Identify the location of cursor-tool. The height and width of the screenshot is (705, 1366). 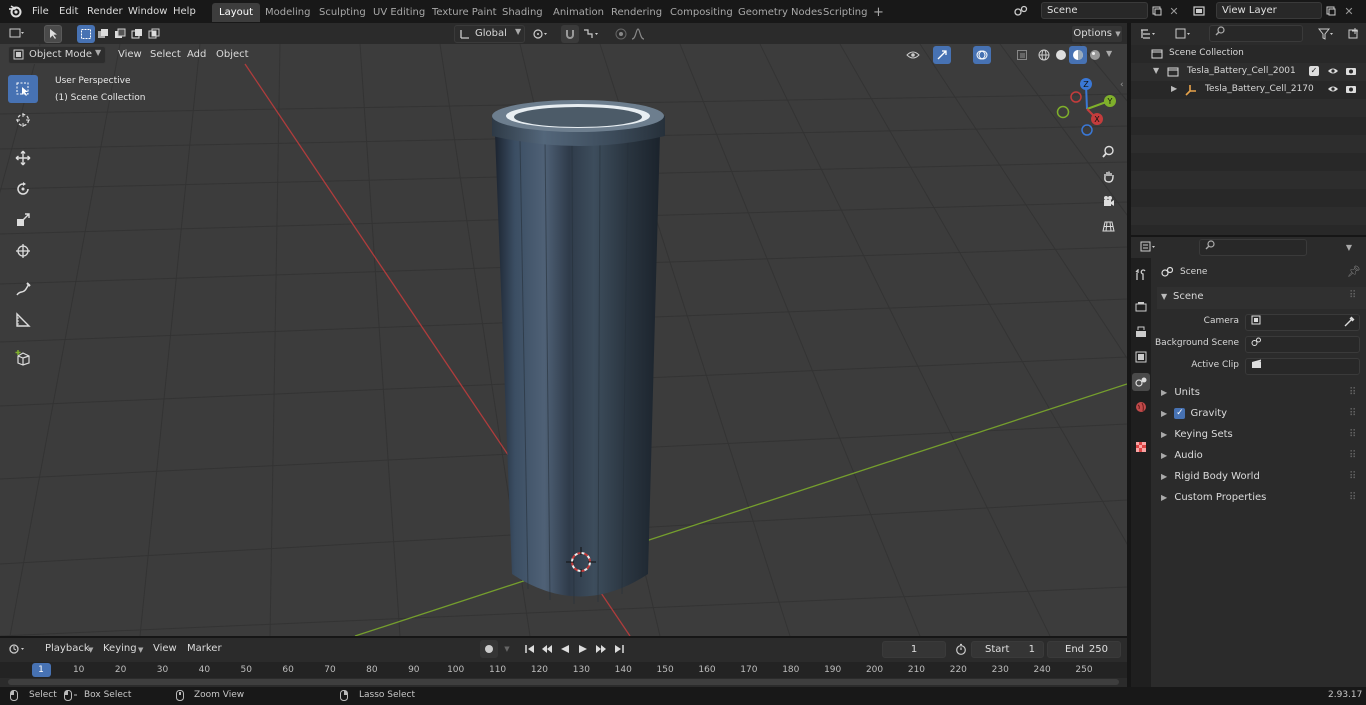
(23, 120).